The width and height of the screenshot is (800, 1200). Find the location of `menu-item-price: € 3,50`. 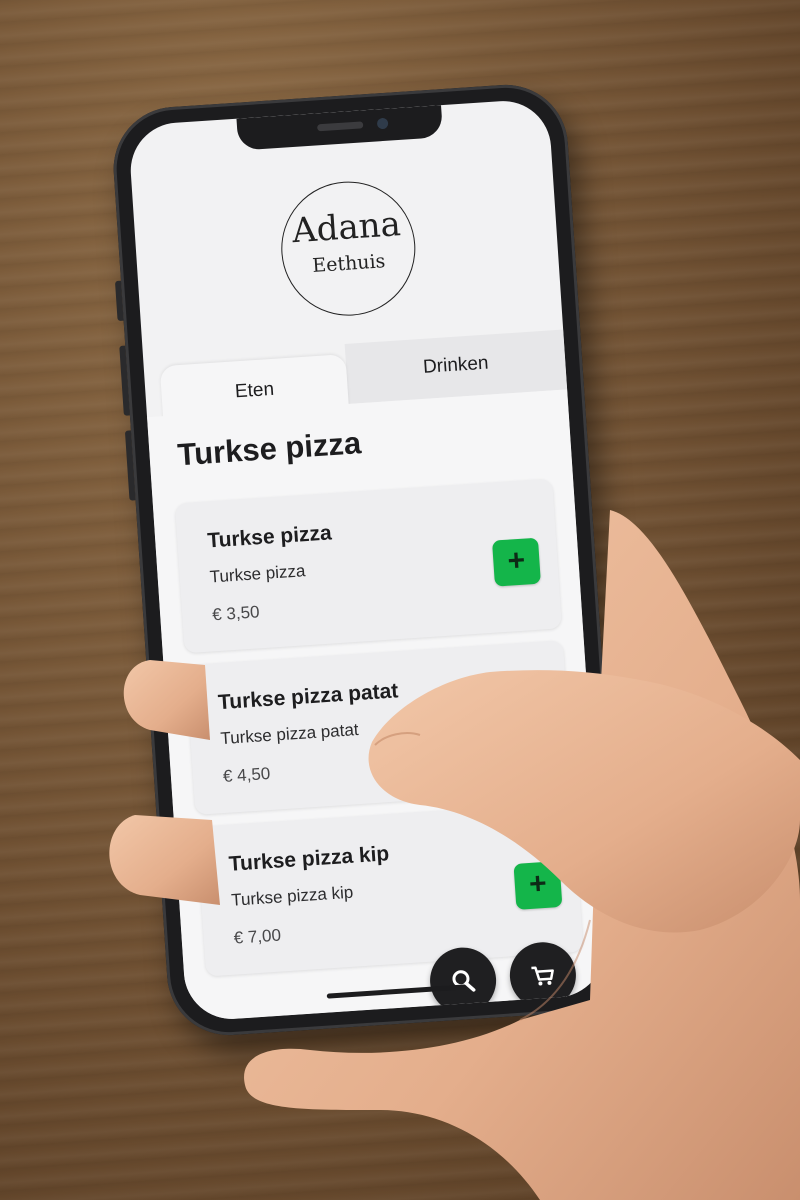

menu-item-price: € 3,50 is located at coordinates (236, 613).